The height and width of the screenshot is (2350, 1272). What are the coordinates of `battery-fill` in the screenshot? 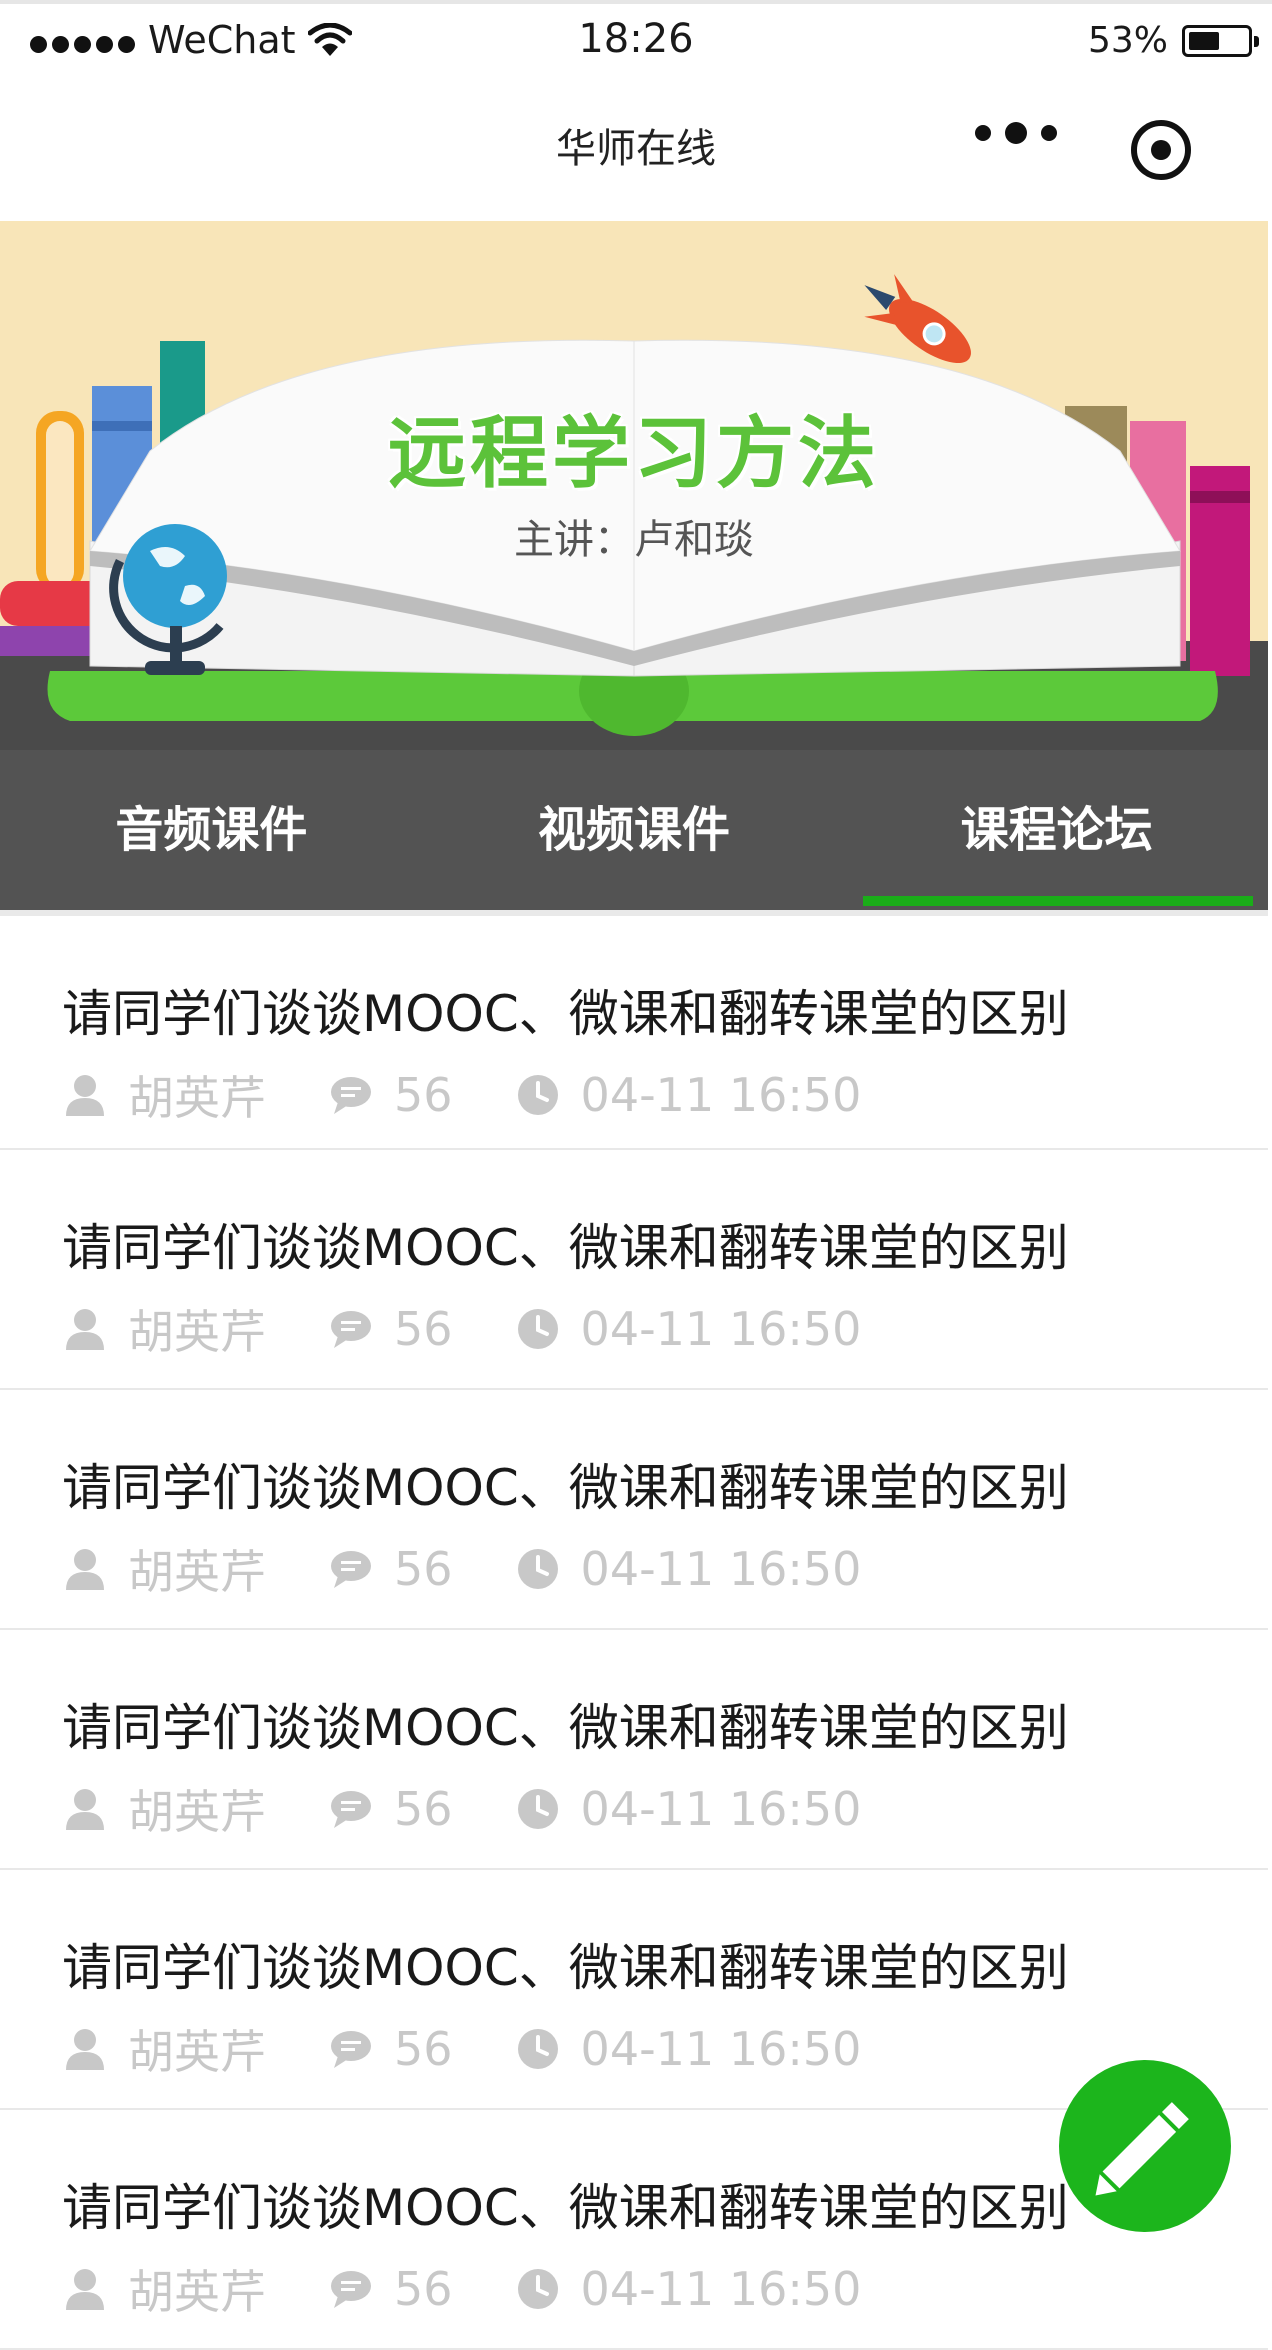 It's located at (1204, 40).